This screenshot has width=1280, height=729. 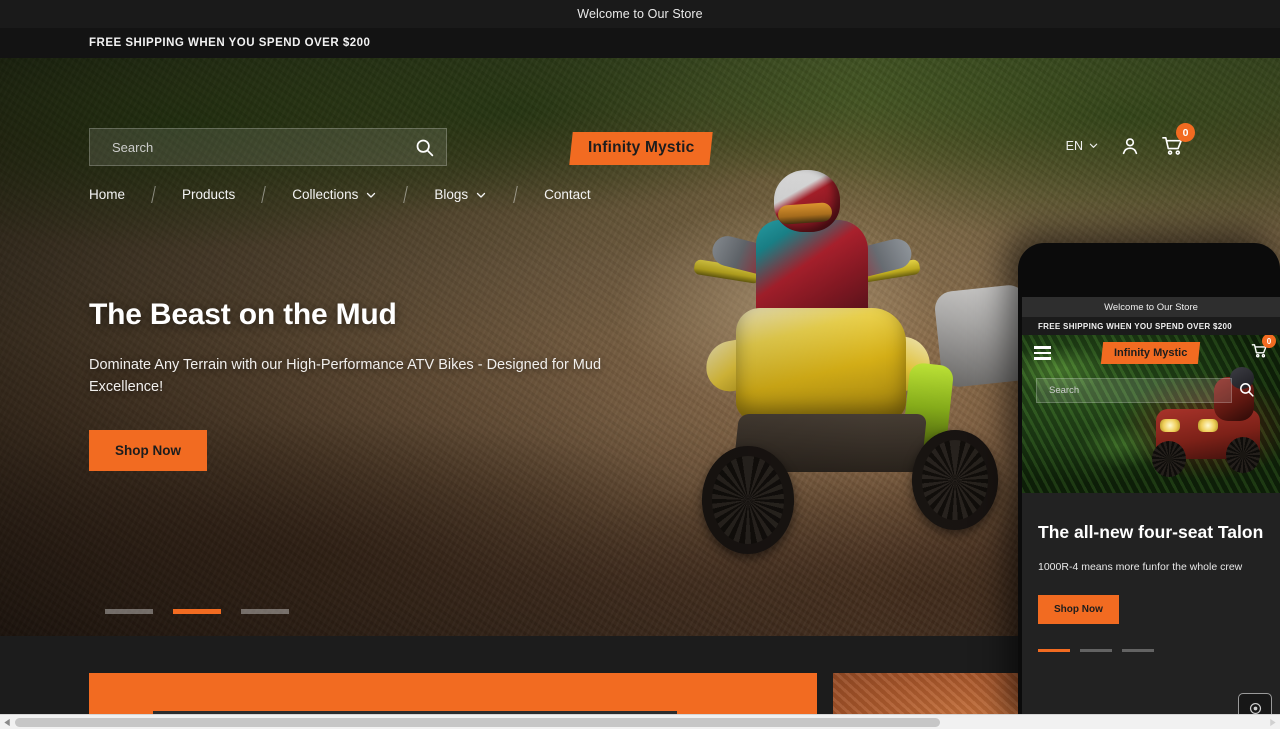 I want to click on nav-item-blogs: Blogs, so click(x=460, y=194).